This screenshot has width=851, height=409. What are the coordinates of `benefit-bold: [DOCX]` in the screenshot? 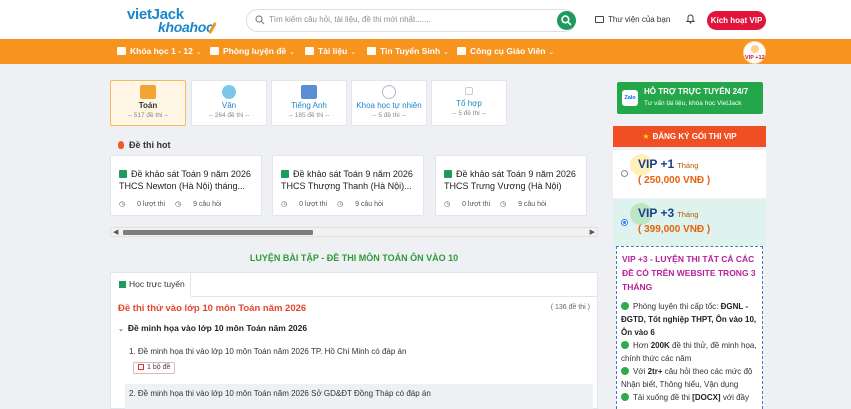 It's located at (706, 397).